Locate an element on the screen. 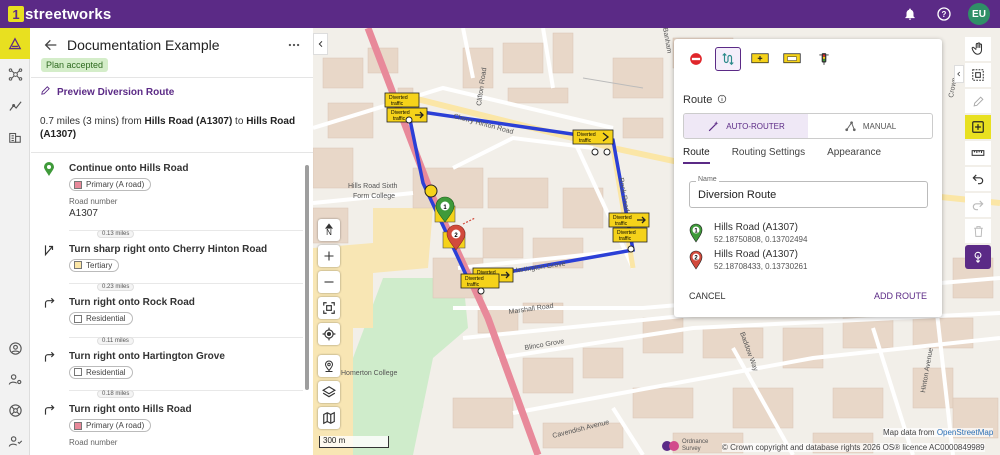  auto-router-label: AUTO-ROUTER is located at coordinates (755, 126).